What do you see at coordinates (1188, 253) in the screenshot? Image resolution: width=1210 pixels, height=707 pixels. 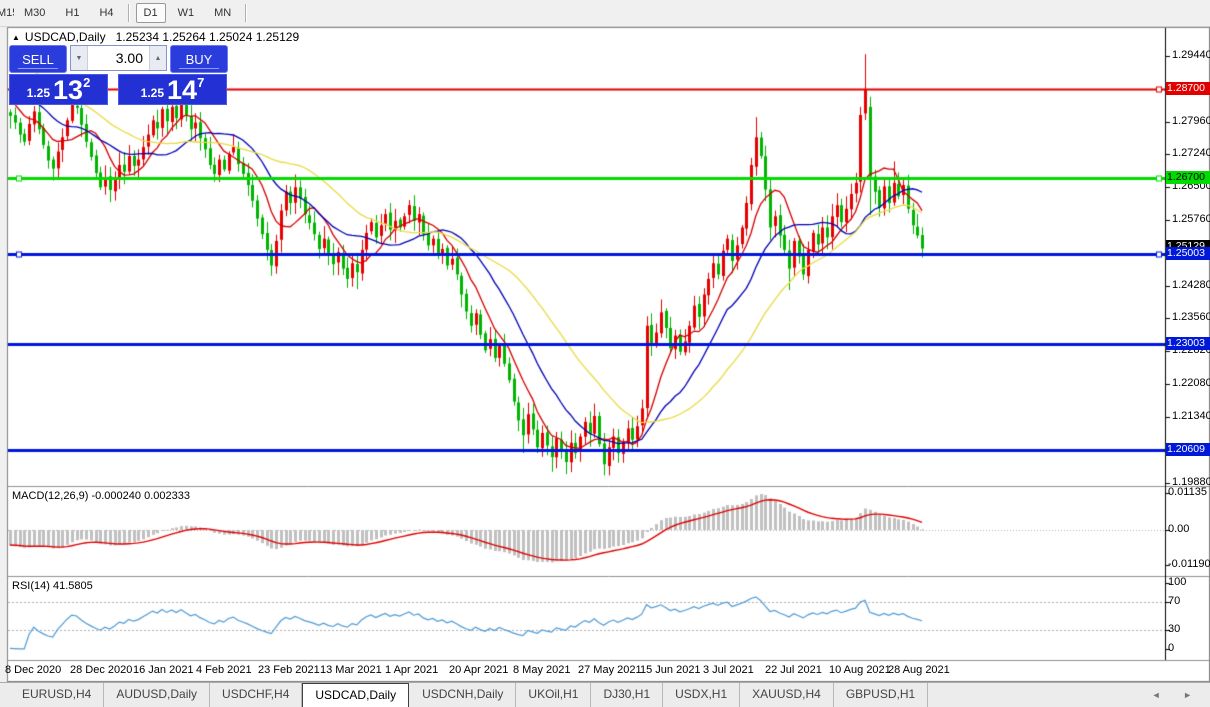 I see `level-line-badge: 1.25003` at bounding box center [1188, 253].